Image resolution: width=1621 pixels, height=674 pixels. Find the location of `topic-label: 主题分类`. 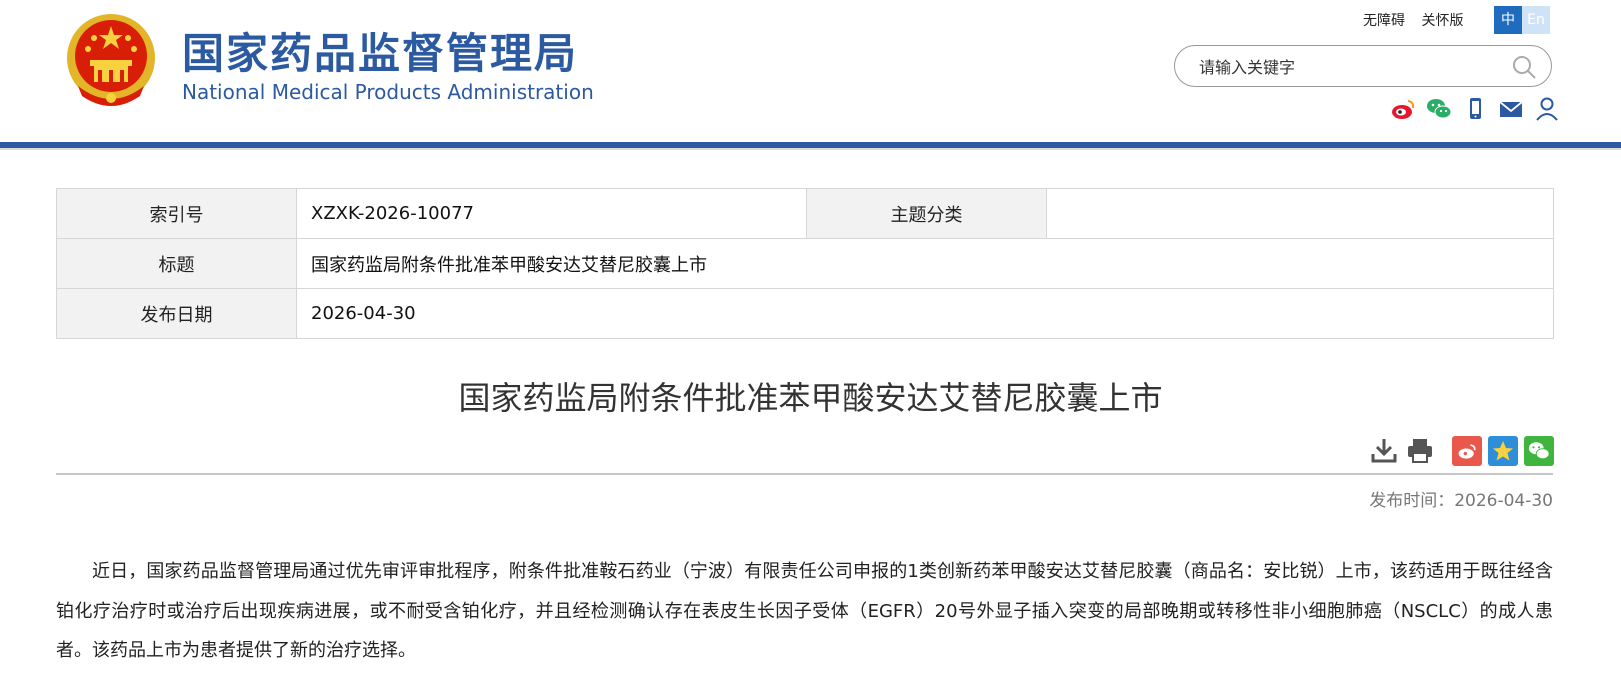

topic-label: 主题分类 is located at coordinates (926, 213).